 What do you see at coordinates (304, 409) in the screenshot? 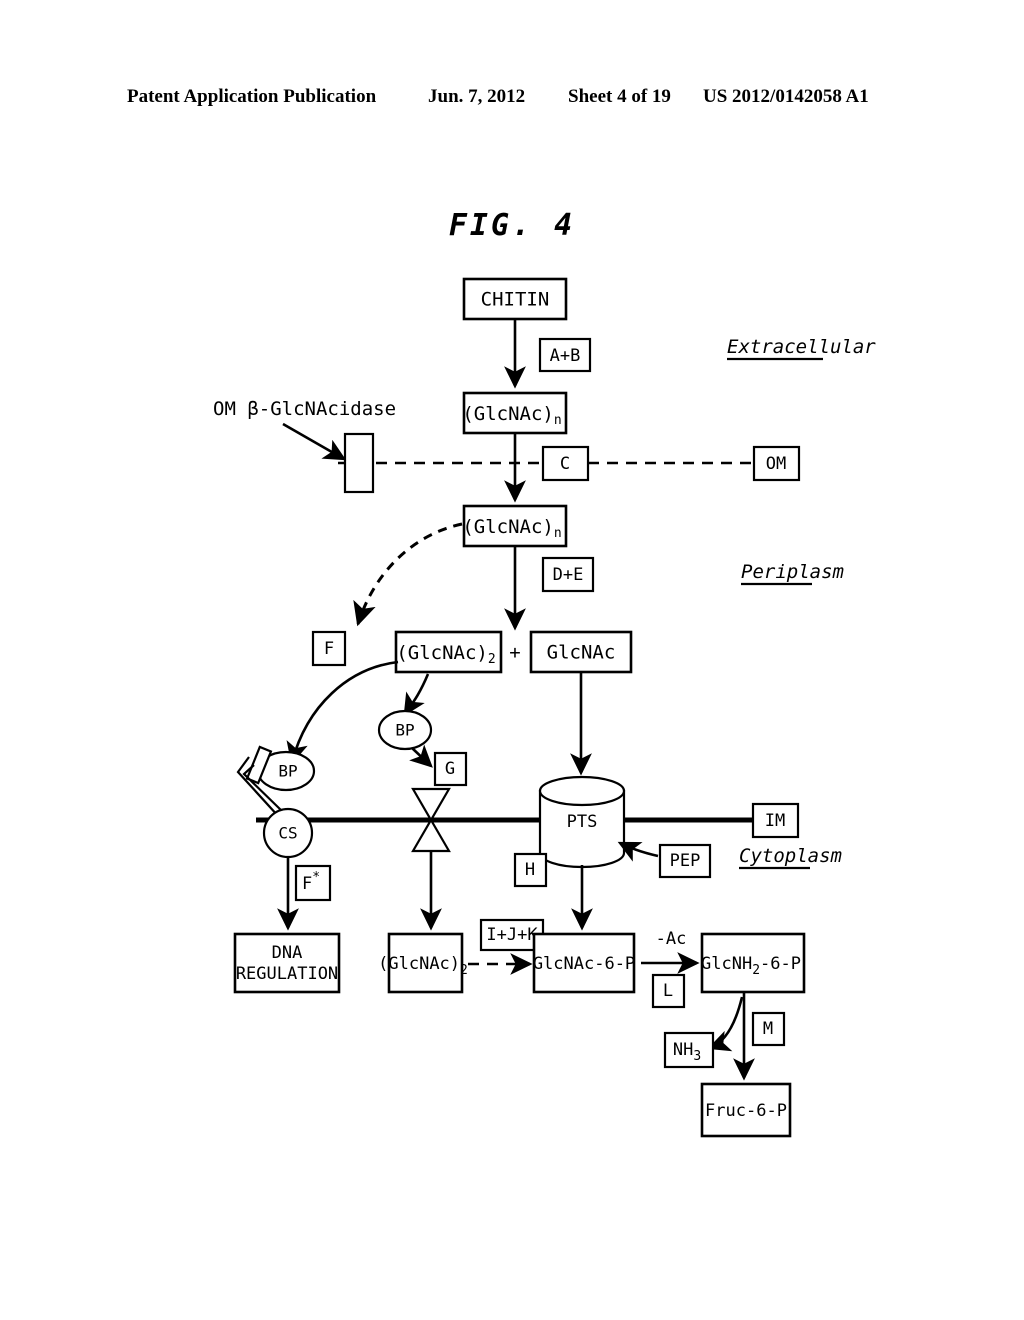
I see `annotation-om-glcnacidase: OM β-GlcNAcidase` at bounding box center [304, 409].